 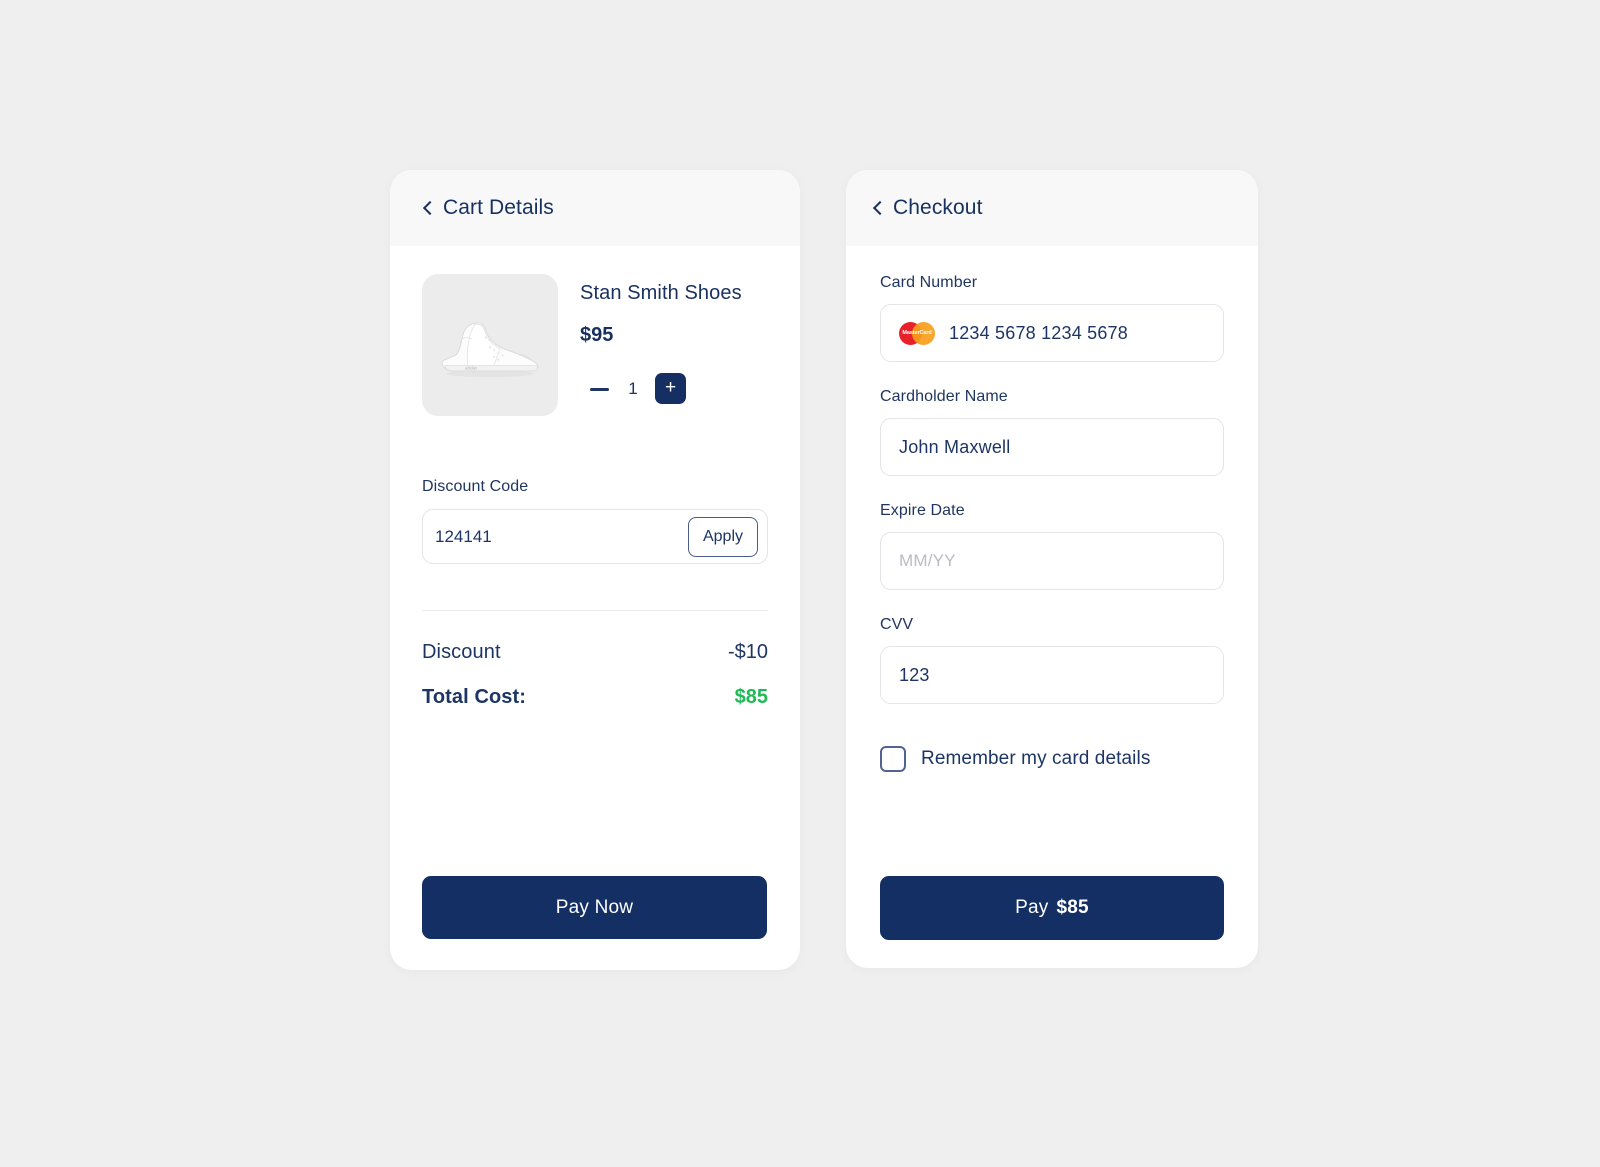 What do you see at coordinates (674, 345) in the screenshot?
I see `product-info: Stan Smith Shoes $95 1 +` at bounding box center [674, 345].